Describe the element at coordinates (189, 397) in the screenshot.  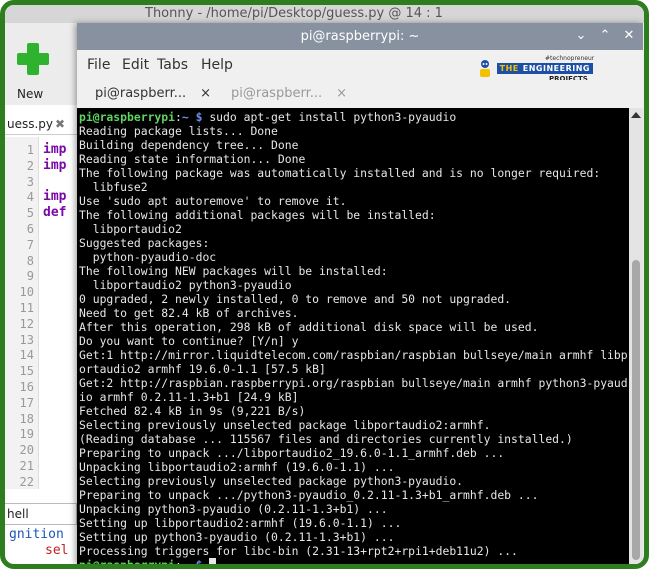
I see `output-line: io armhf 0.2.11-1.3+b1 [24.9 kB]` at that location.